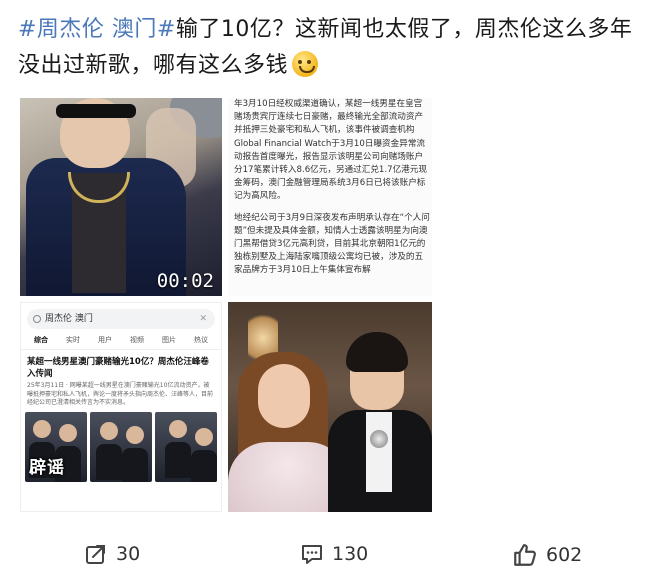 This screenshot has height=588, width=660. Describe the element at coordinates (121, 319) in the screenshot. I see `search-bar: 周杰伦 澳门 ✕` at that location.